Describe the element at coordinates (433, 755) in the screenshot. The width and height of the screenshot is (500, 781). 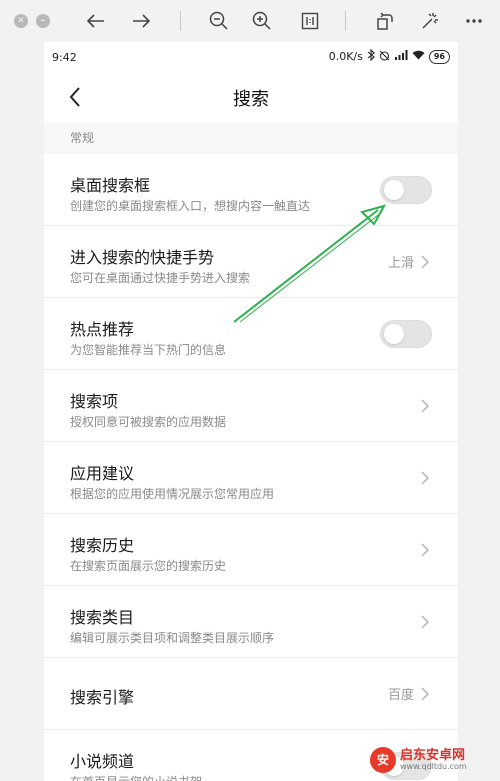
I see `watermark-name: 启东安卓网` at that location.